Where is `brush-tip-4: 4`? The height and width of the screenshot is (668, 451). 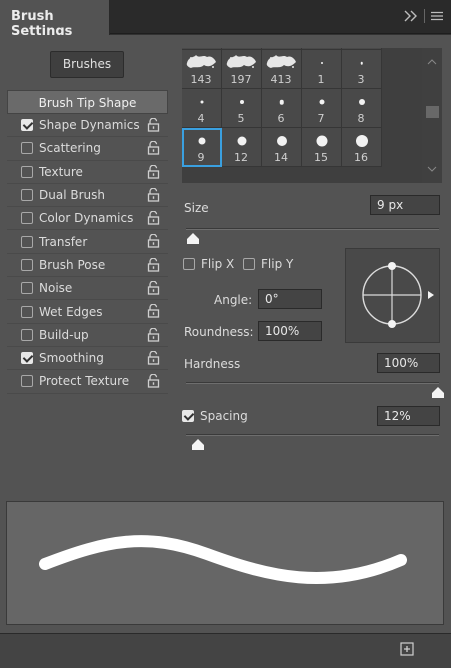
brush-tip-4: 4 is located at coordinates (202, 108).